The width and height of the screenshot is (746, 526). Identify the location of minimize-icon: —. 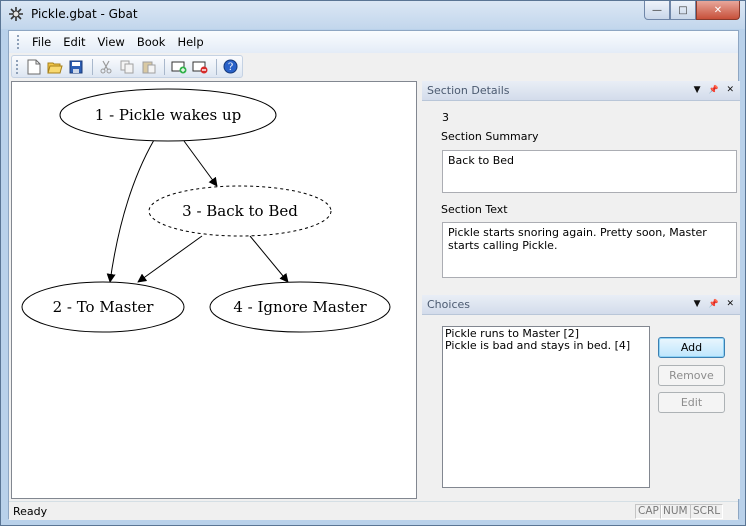
(657, 10).